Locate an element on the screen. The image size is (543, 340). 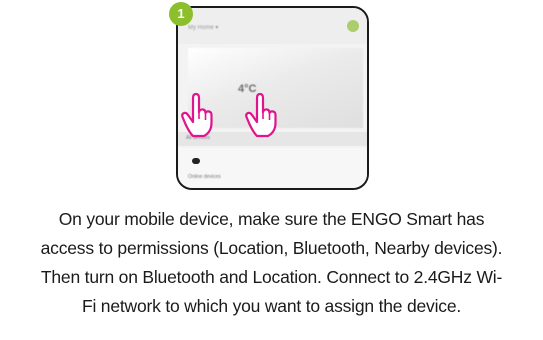
device-icon is located at coordinates (196, 161).